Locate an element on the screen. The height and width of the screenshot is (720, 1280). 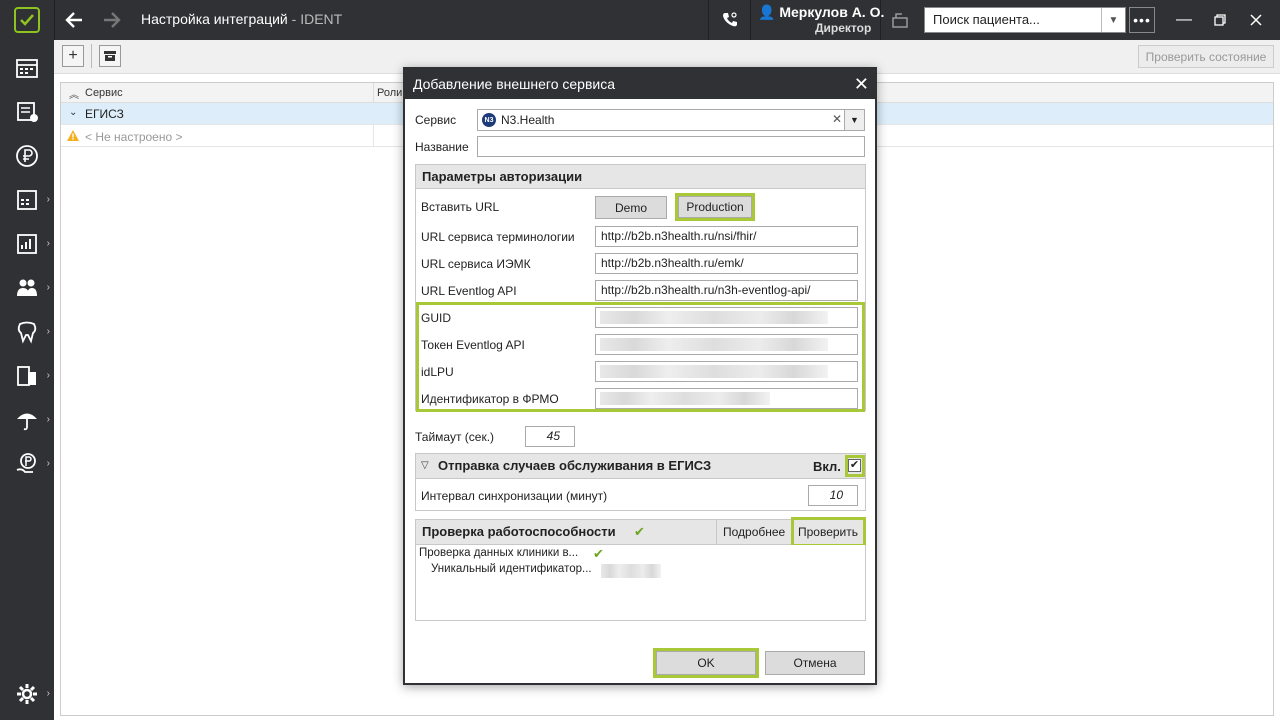
guid-label: GUID is located at coordinates (436, 318).